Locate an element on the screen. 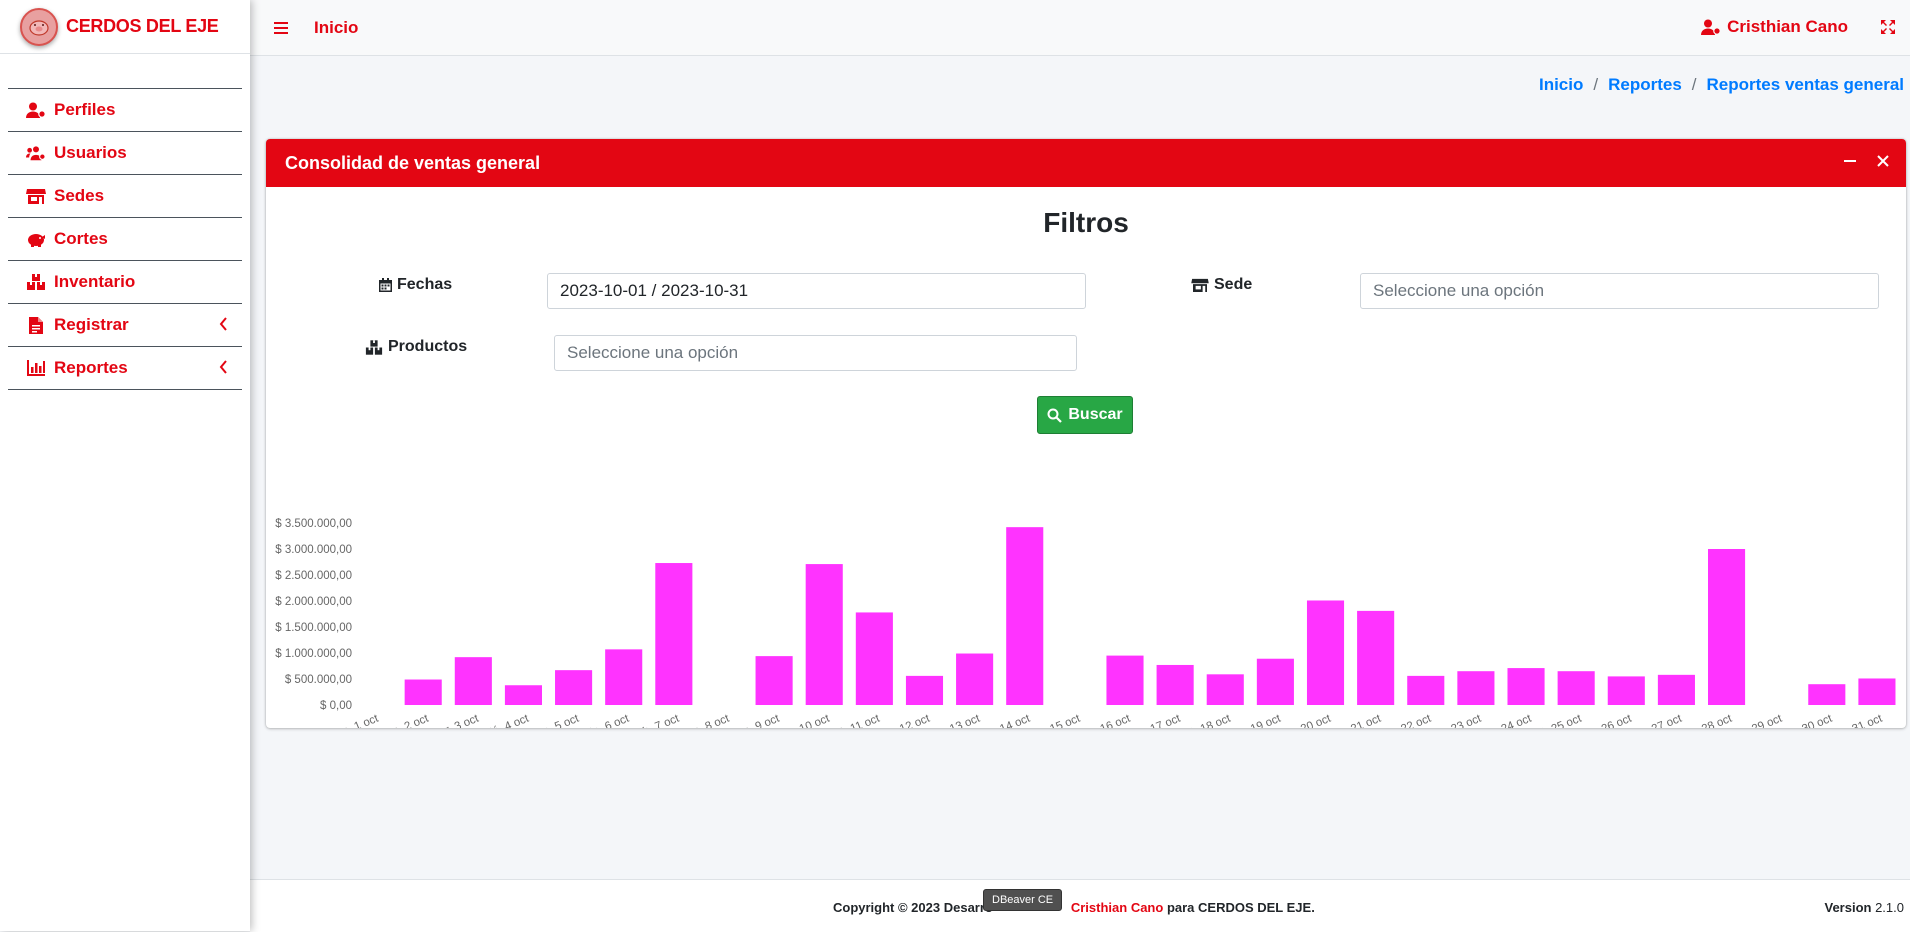  sidebar-item-label: Perfiles is located at coordinates (85, 109).